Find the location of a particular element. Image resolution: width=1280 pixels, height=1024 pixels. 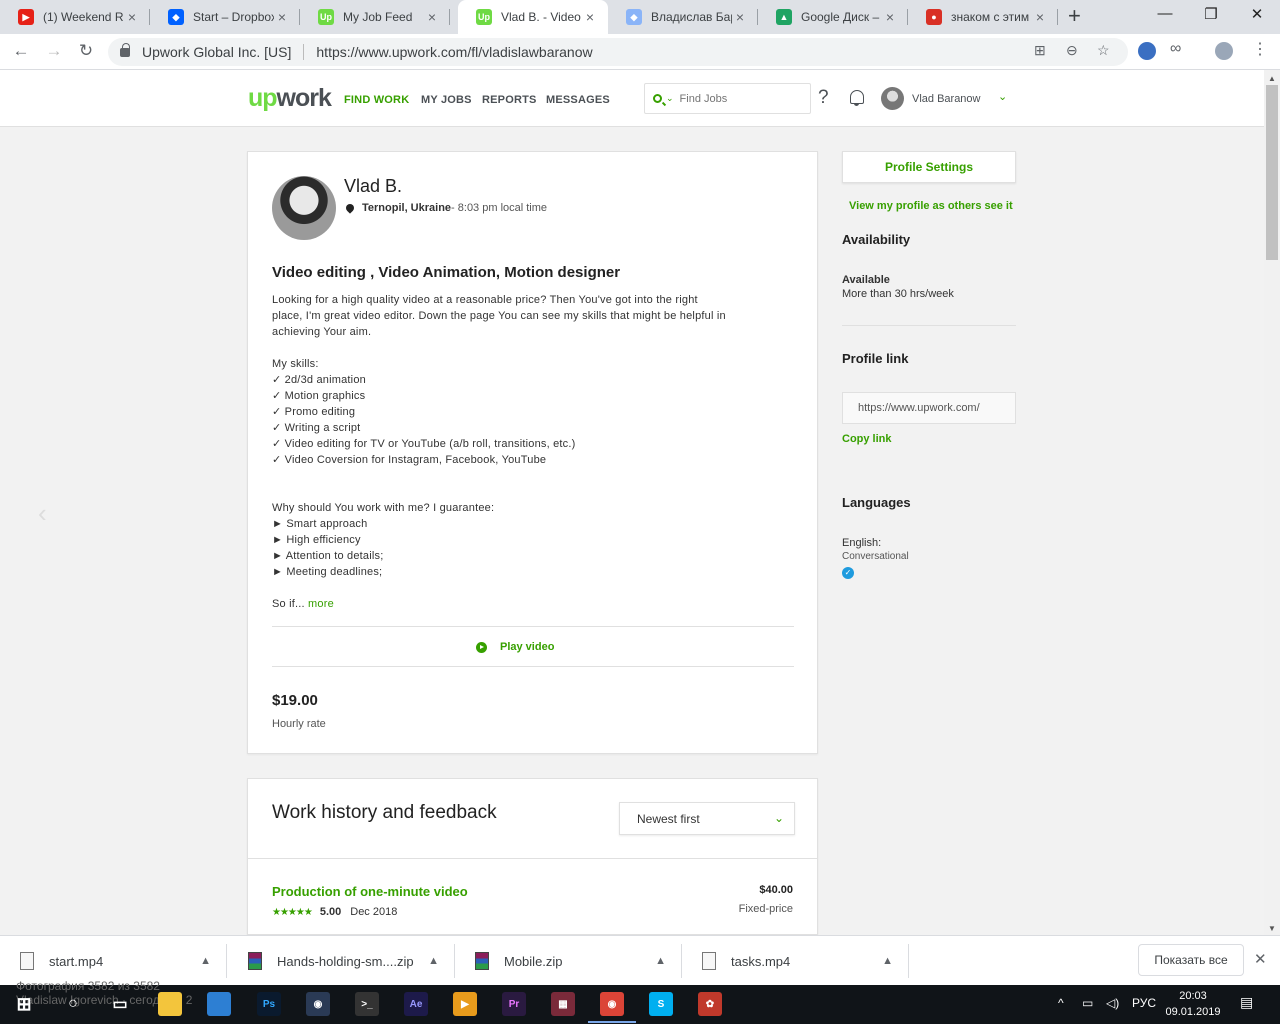

network-icon: ▭ is located at coordinates (1087, 1003).